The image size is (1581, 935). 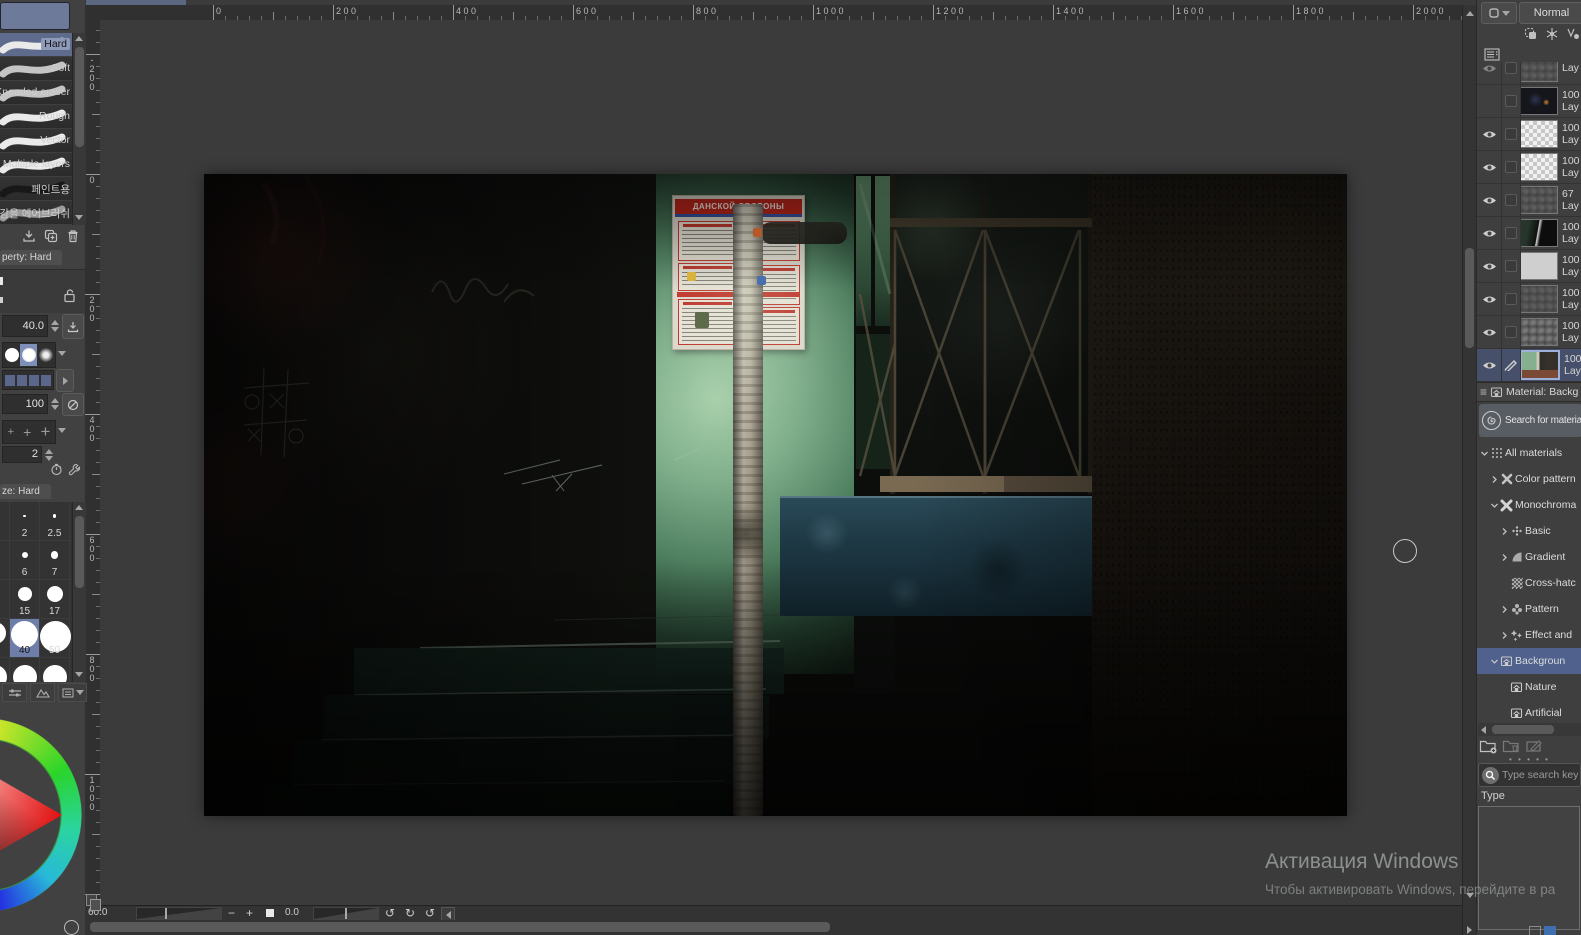 I want to click on brush-size-0: 0, so click(x=5, y=638).